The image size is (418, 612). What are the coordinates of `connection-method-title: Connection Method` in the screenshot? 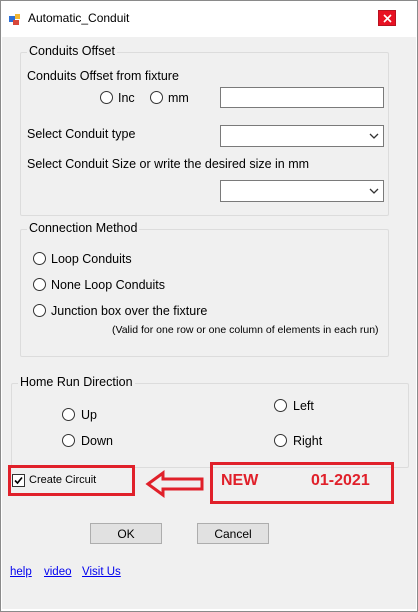 It's located at (83, 228).